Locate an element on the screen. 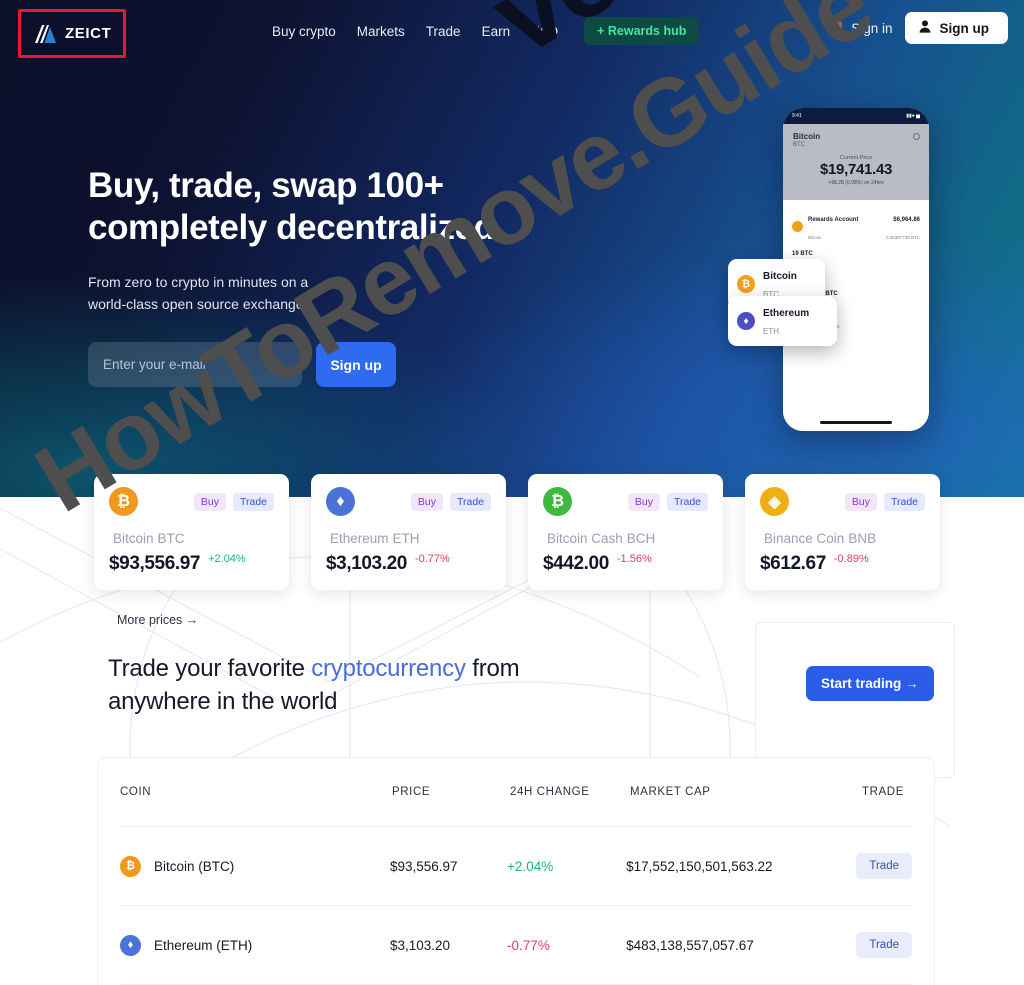 This screenshot has height=985, width=1024. bitcoin-icon is located at coordinates (797, 226).